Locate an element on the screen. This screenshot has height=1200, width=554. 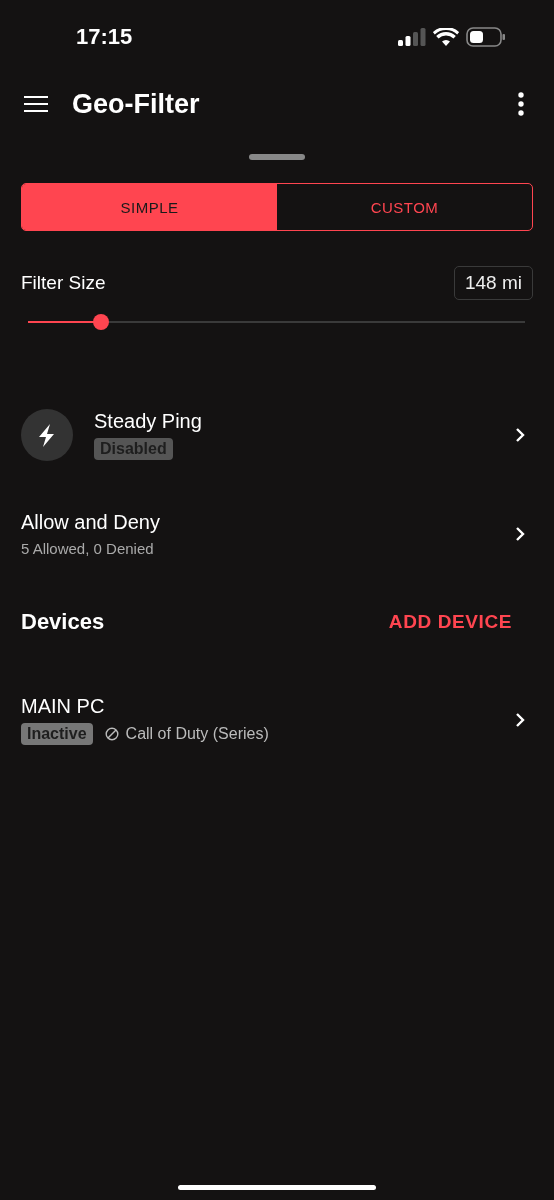
item-title: Steady Ping is located at coordinates (148, 421).